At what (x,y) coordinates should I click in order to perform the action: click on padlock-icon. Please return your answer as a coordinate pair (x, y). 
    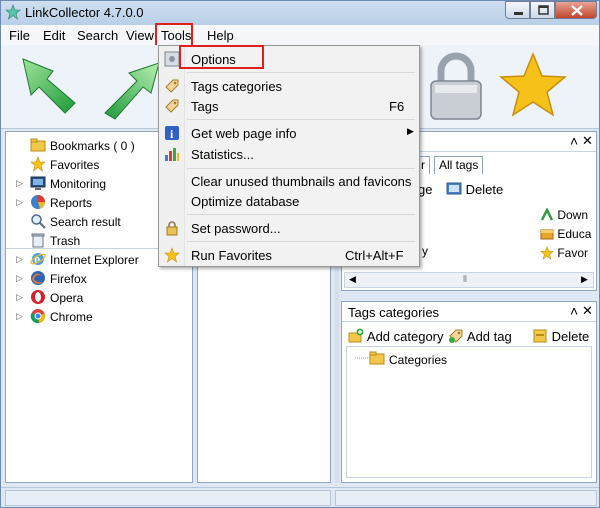
    Looking at the image, I should click on (456, 86).